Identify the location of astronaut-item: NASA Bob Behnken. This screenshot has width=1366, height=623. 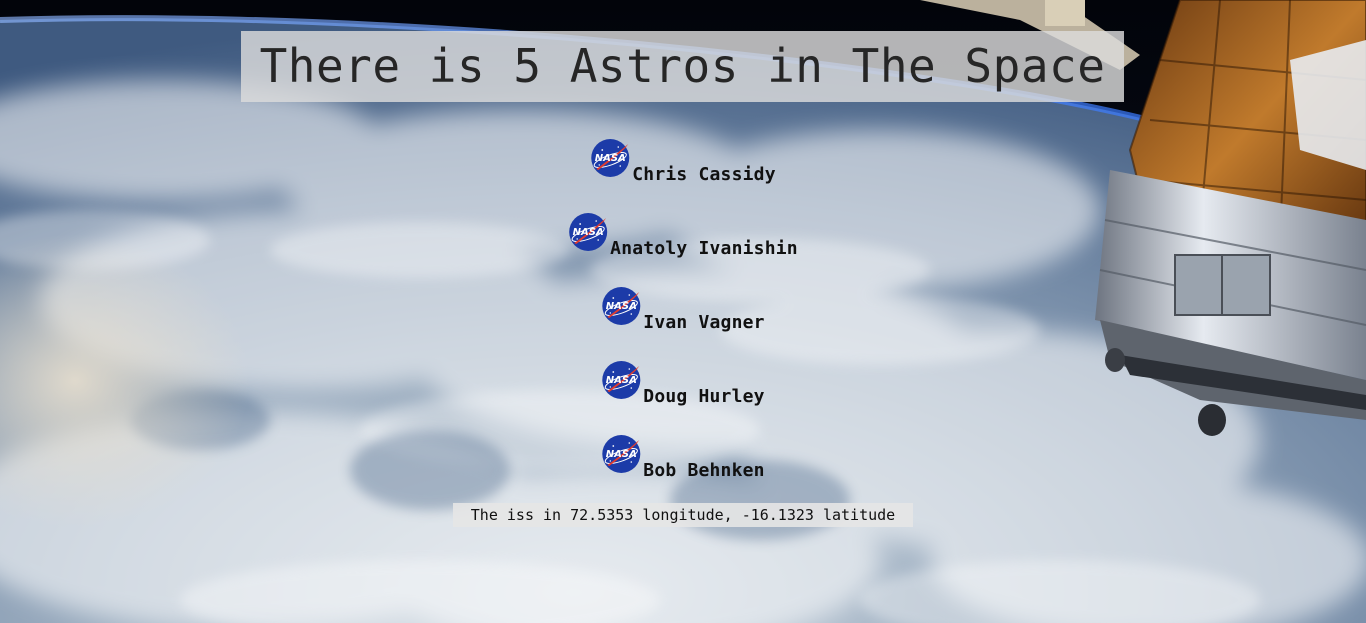
(683, 471).